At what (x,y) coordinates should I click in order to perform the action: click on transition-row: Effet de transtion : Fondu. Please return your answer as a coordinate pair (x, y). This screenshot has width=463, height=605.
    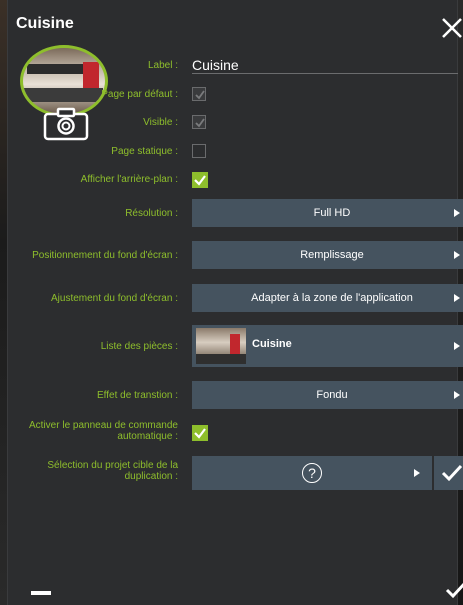
    Looking at the image, I should click on (239, 395).